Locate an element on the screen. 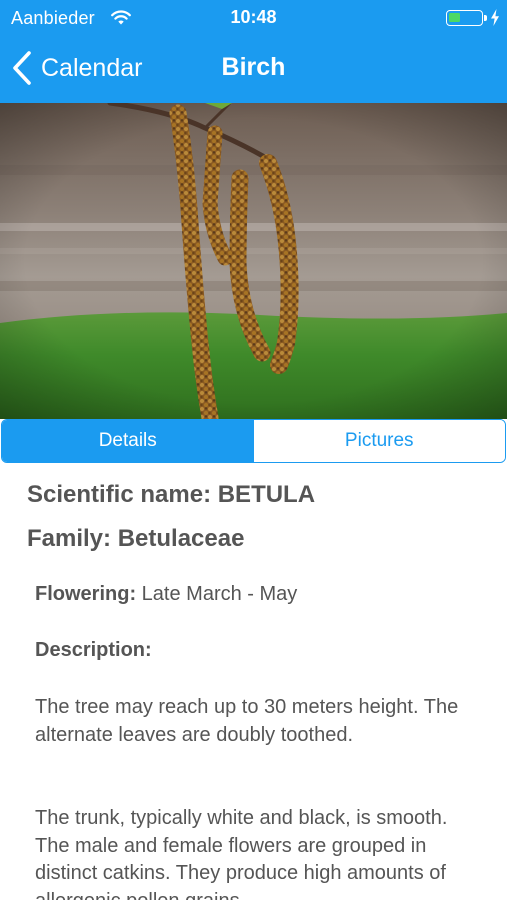 The image size is (507, 900). flowering-label: Flowering: is located at coordinates (86, 594).